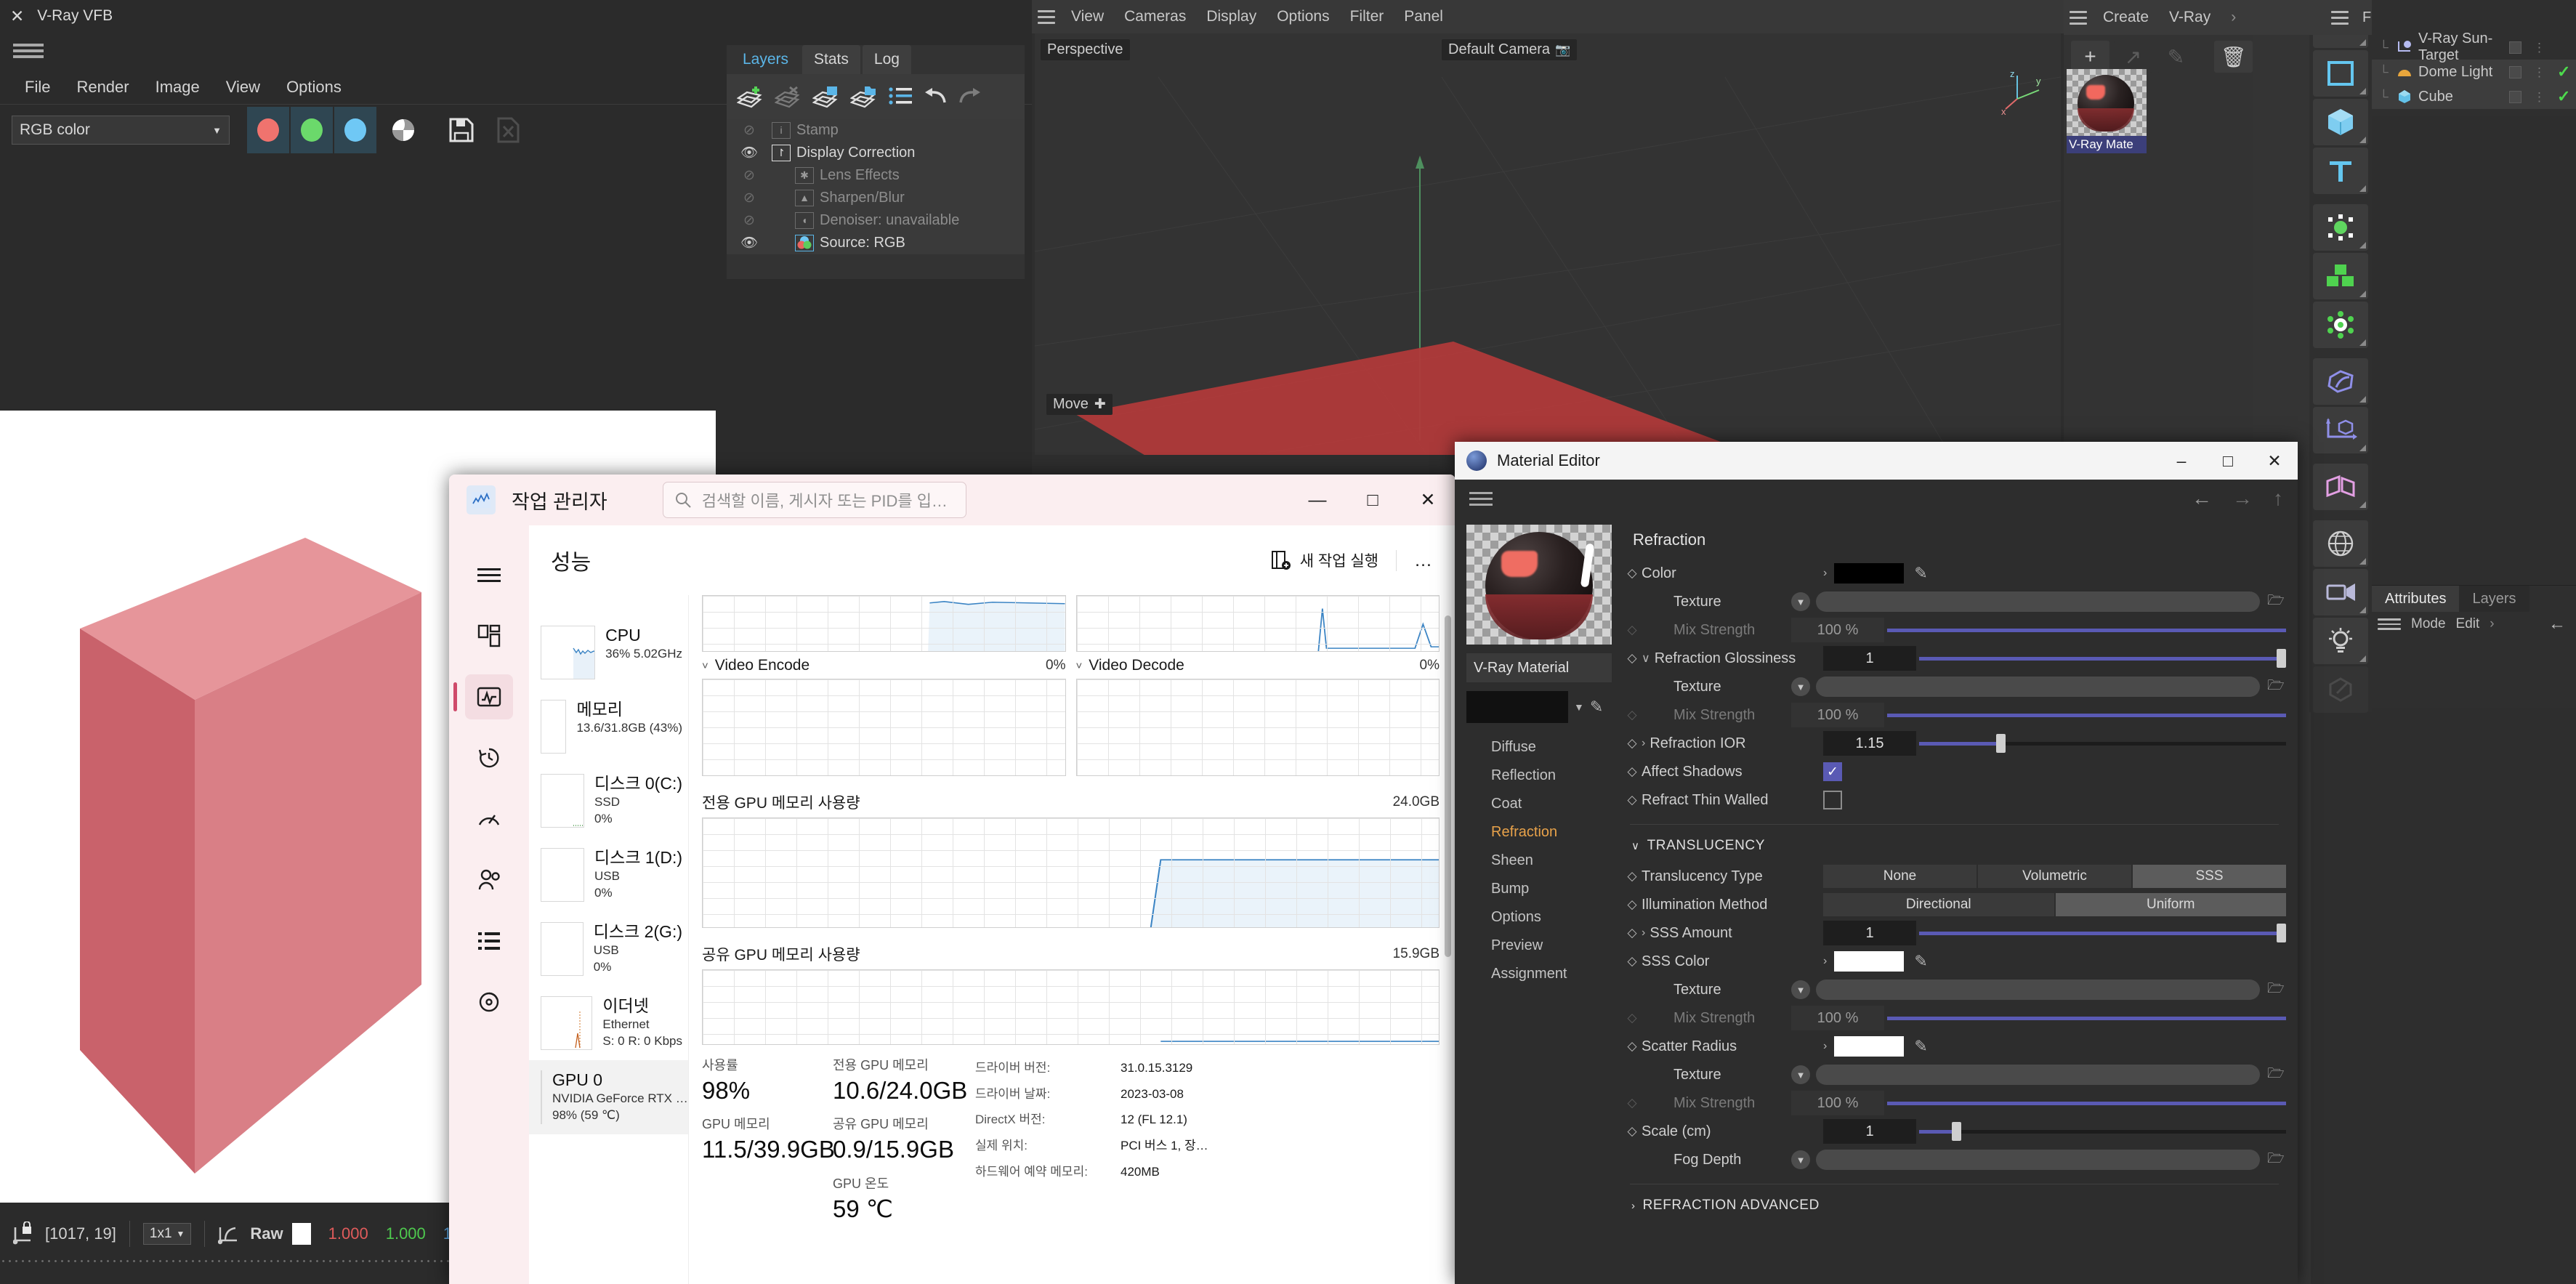 This screenshot has width=2576, height=1284. I want to click on camera-icon, so click(2340, 592).